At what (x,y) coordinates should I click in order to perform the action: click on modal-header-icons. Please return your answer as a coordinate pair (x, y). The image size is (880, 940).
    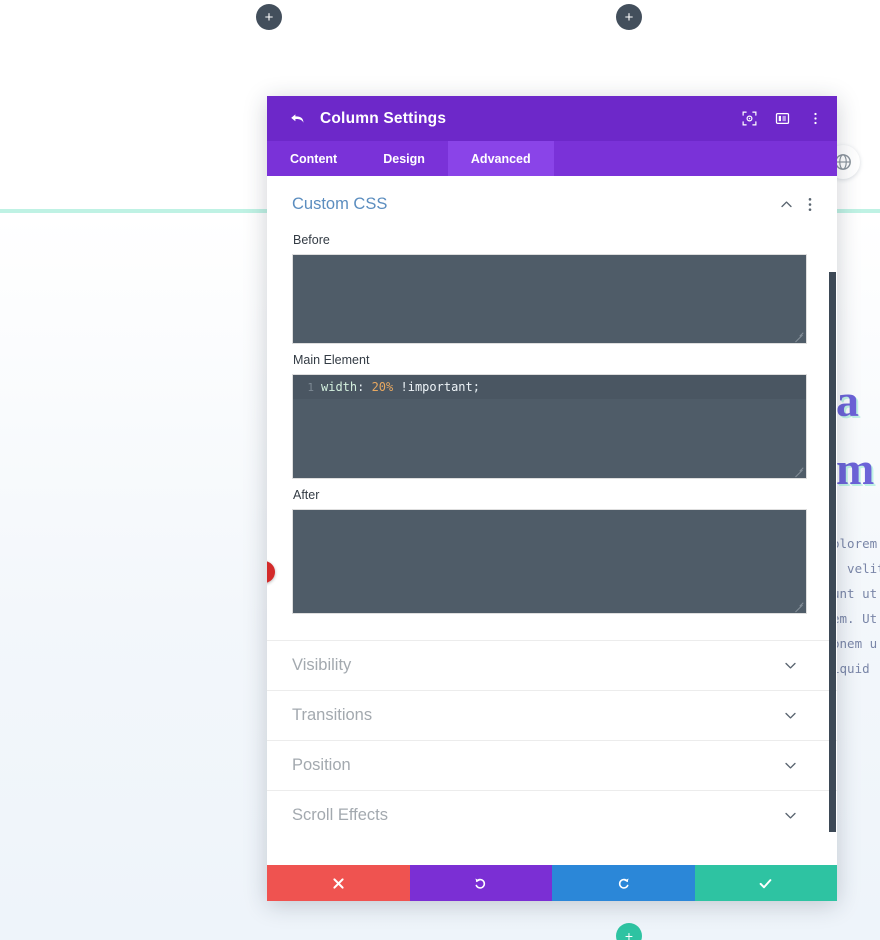
    Looking at the image, I should click on (782, 118).